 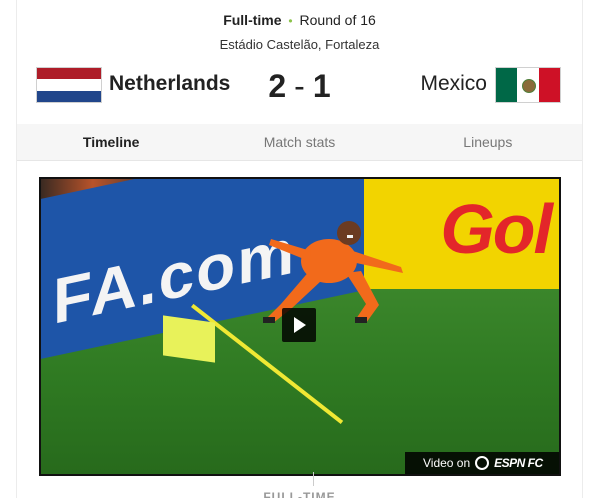 I want to click on play-icon, so click(x=299, y=325).